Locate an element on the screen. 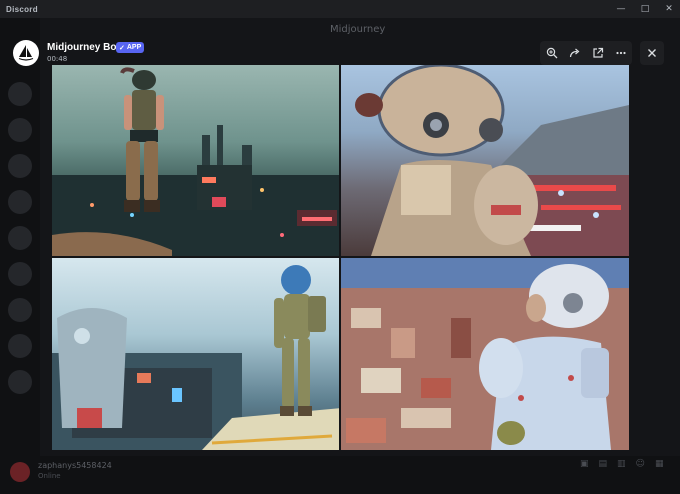 This screenshot has width=680, height=494. window-controls: — □ ✕ is located at coordinates (645, 9).